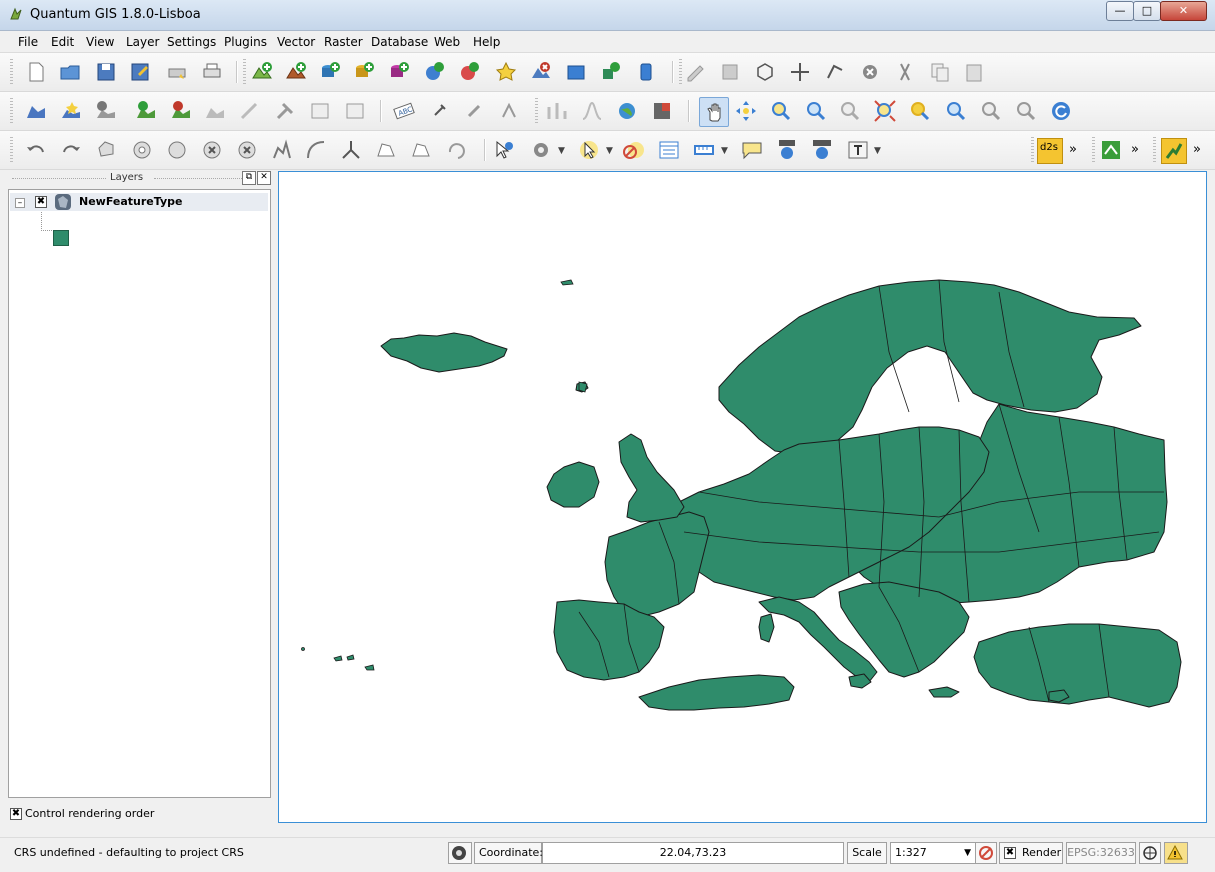 This screenshot has height=872, width=1215. Describe the element at coordinates (351, 150) in the screenshot. I see `split-features-icon` at that location.